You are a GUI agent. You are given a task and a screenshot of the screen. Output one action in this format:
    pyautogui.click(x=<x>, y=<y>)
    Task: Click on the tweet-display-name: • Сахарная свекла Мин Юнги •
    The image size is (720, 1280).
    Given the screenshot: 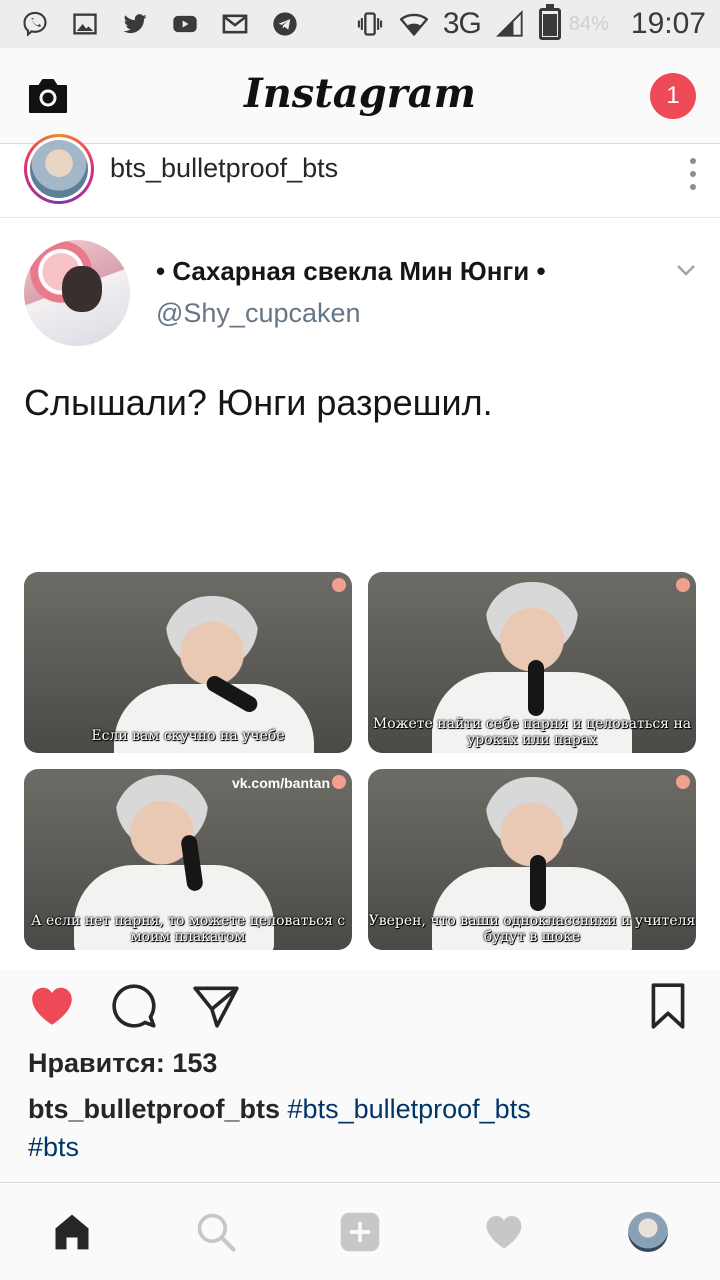 What is the action you would take?
    pyautogui.click(x=351, y=271)
    